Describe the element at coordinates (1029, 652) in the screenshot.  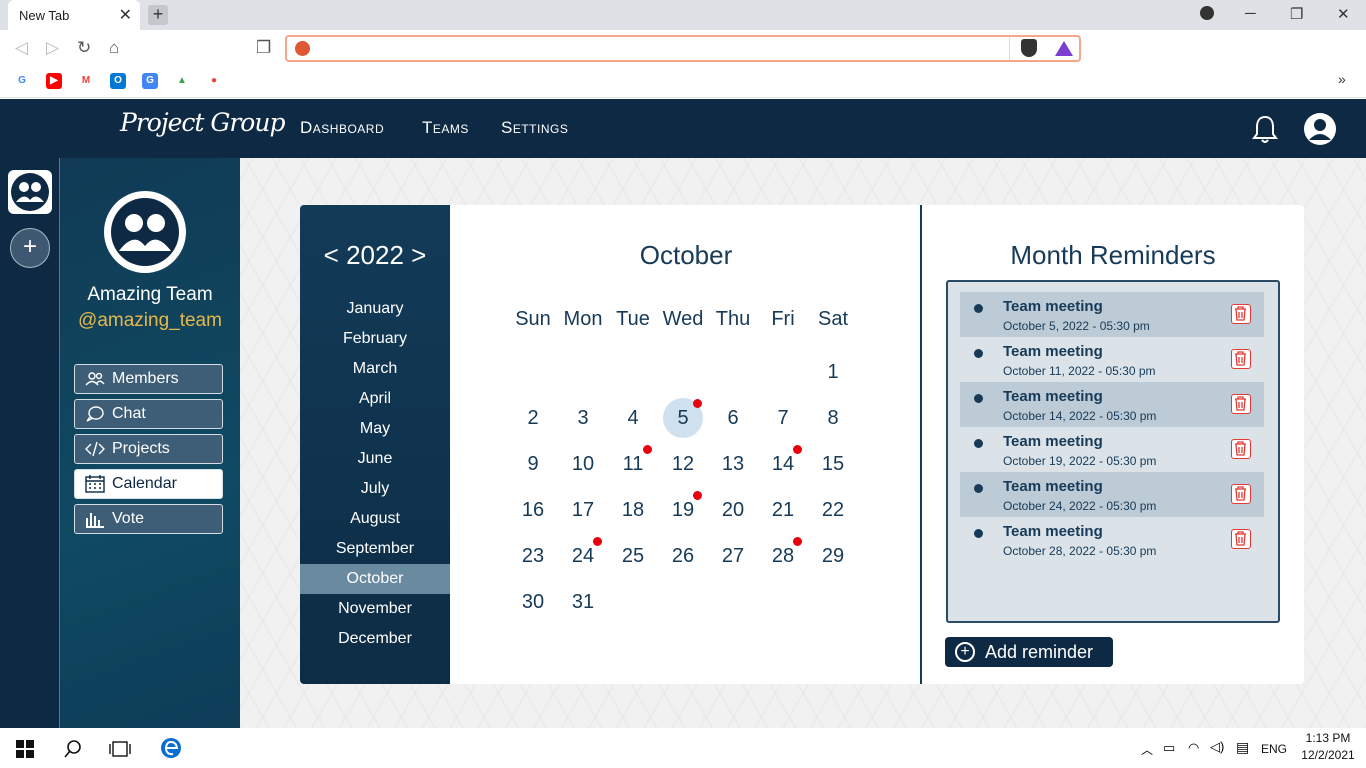
I see `add-reminder-button: + Add reminder` at that location.